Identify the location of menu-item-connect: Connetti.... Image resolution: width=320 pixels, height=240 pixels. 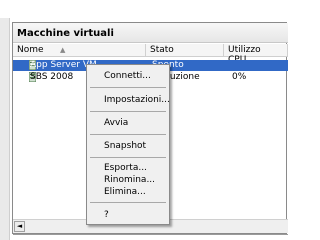
(127, 76).